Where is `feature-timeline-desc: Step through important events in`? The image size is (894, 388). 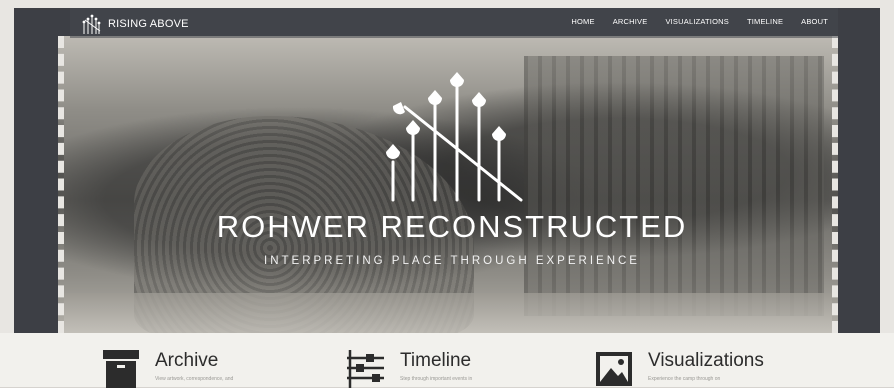
feature-timeline-desc: Step through important events in is located at coordinates (436, 379).